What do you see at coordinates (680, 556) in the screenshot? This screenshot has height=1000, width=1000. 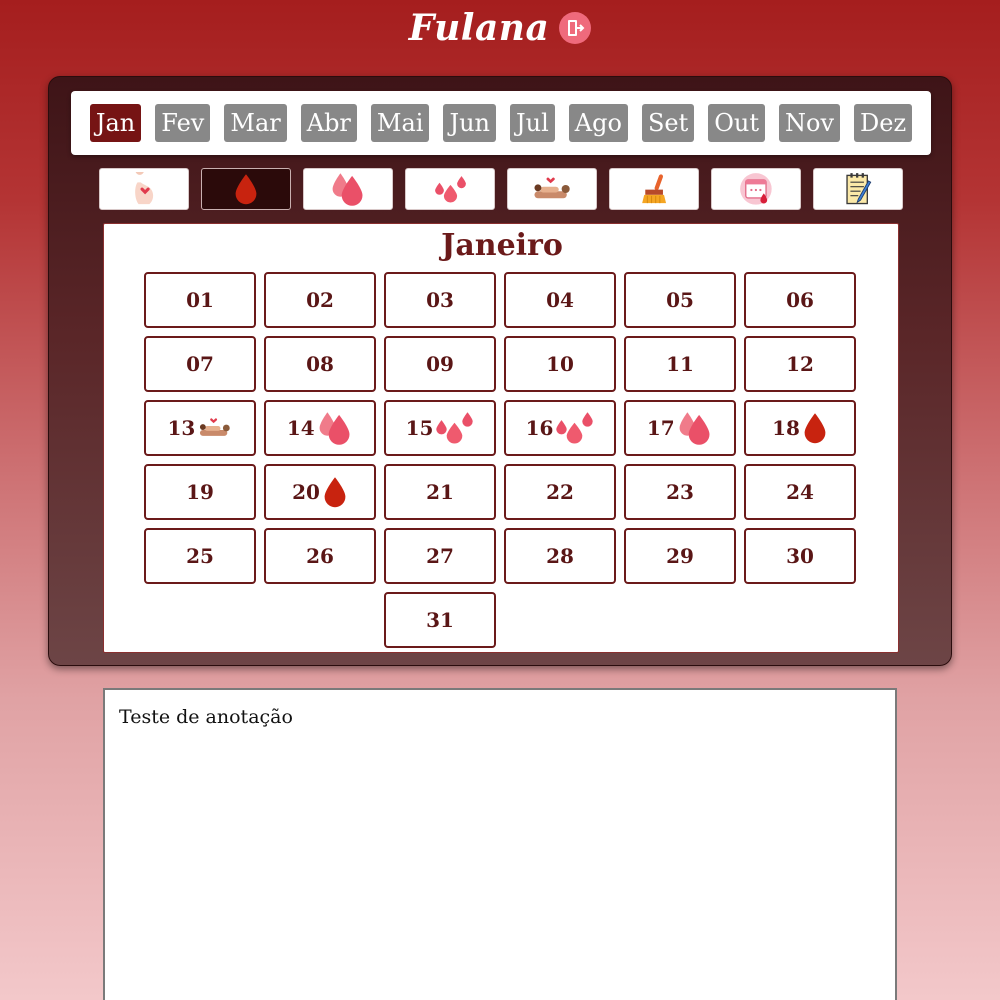 I see `day-cell-29: 29` at bounding box center [680, 556].